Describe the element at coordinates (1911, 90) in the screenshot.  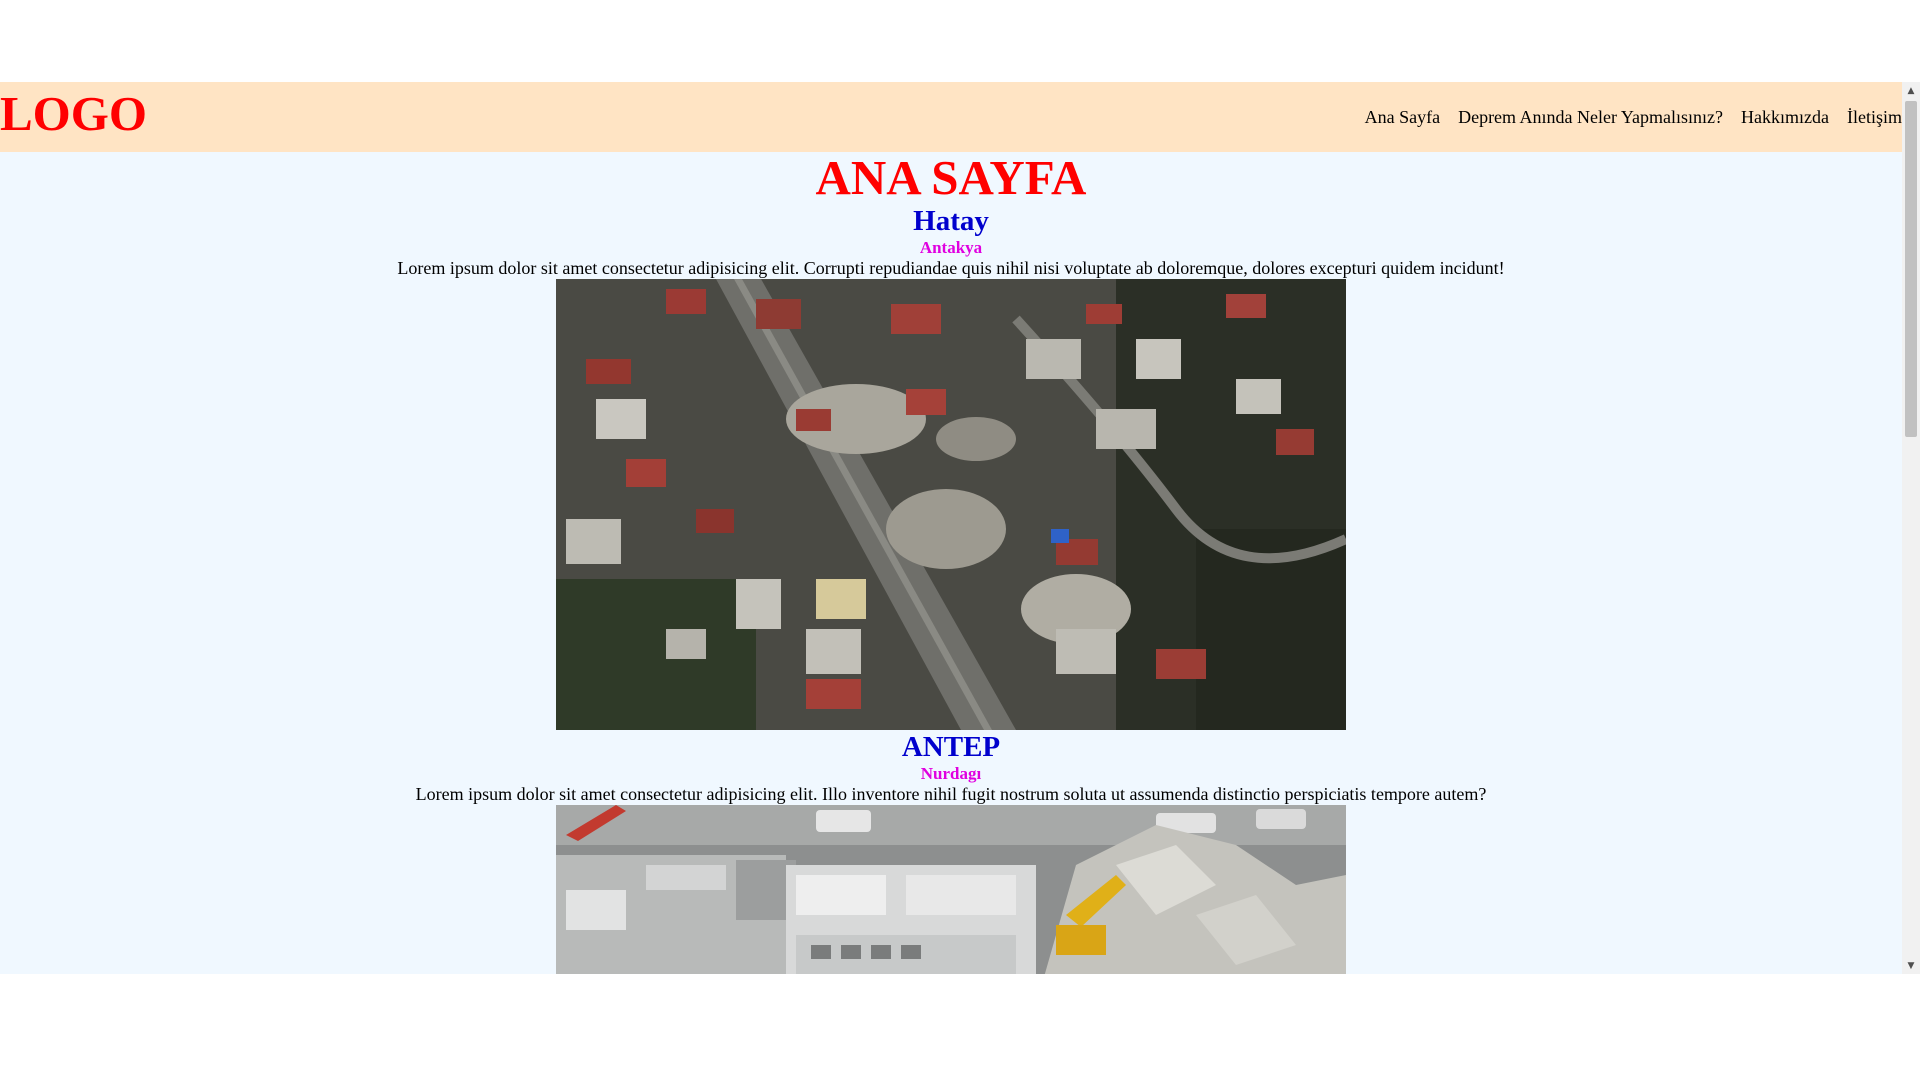
I see `scroll-up-arrow-icon: ▲` at that location.